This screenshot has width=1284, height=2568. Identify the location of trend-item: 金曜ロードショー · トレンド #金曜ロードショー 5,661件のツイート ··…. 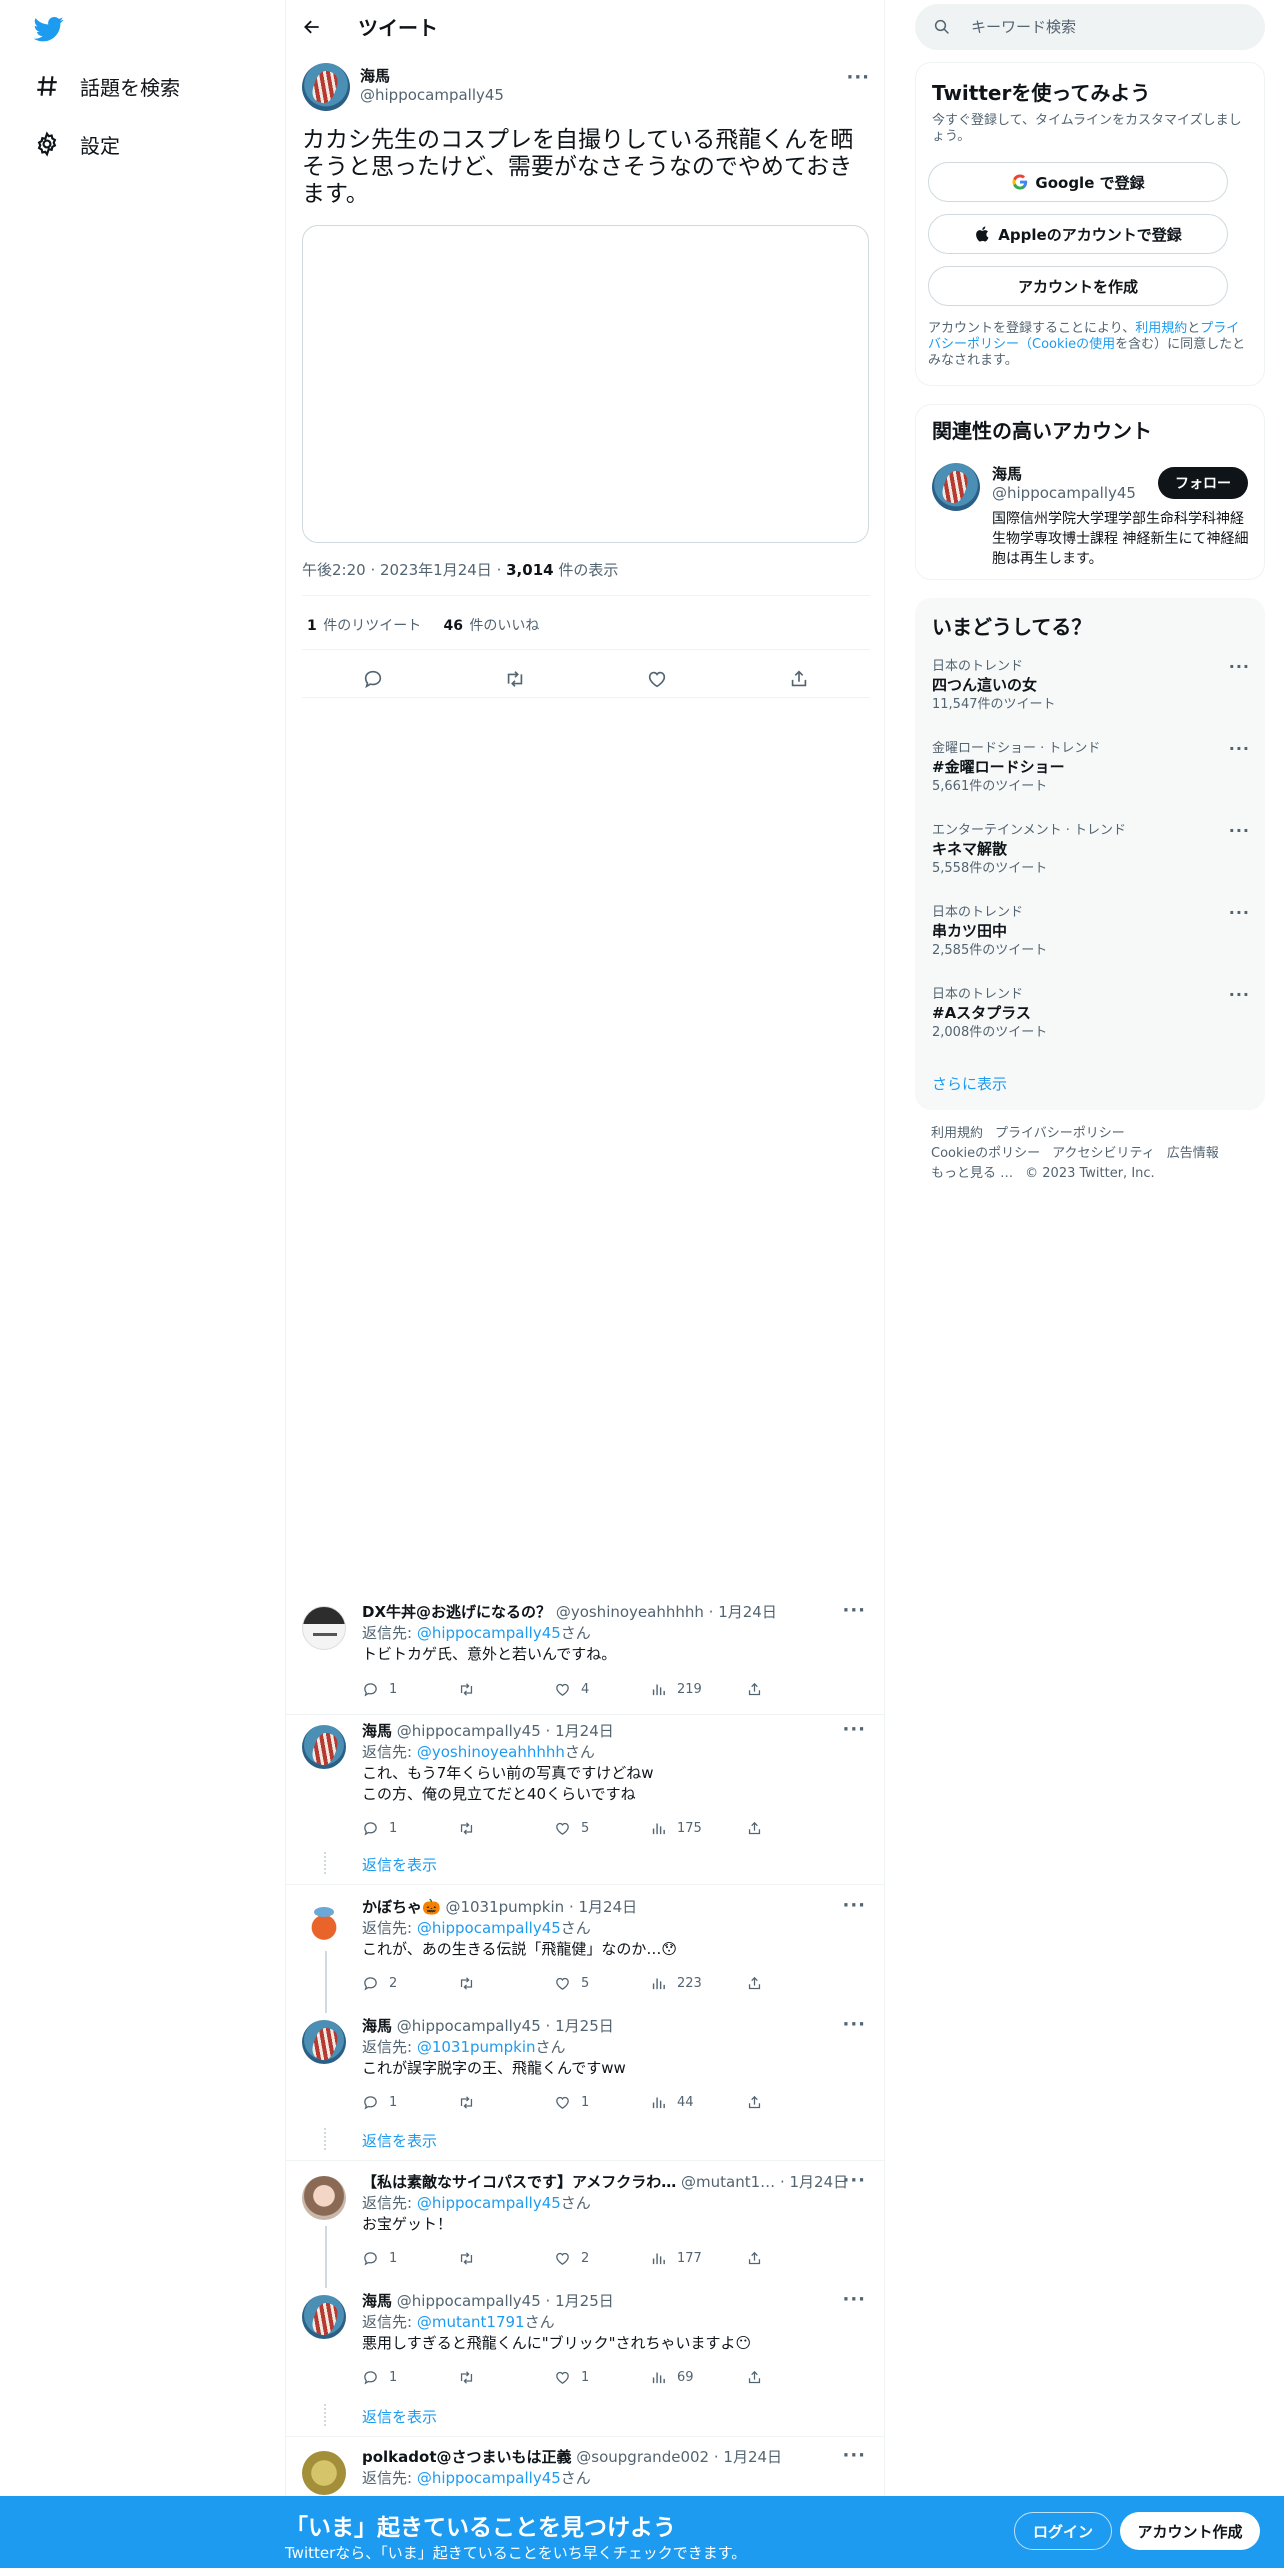
(1091, 767).